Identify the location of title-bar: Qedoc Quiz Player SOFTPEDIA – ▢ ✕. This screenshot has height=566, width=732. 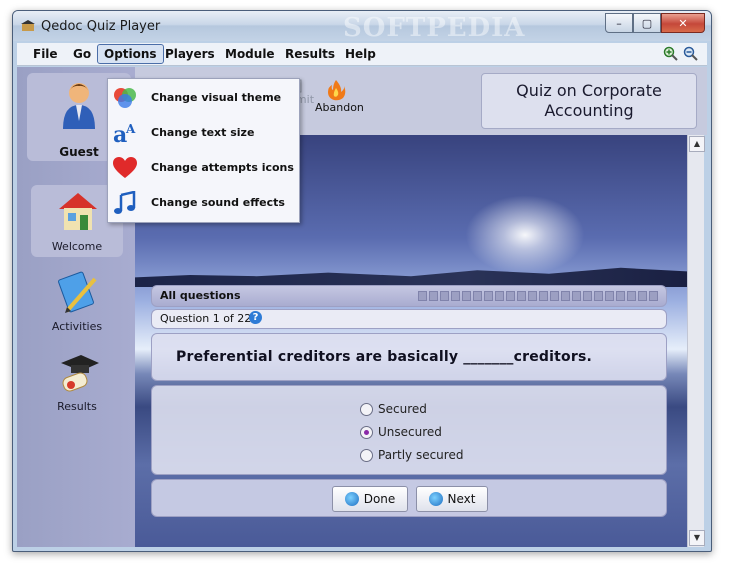
(362, 27).